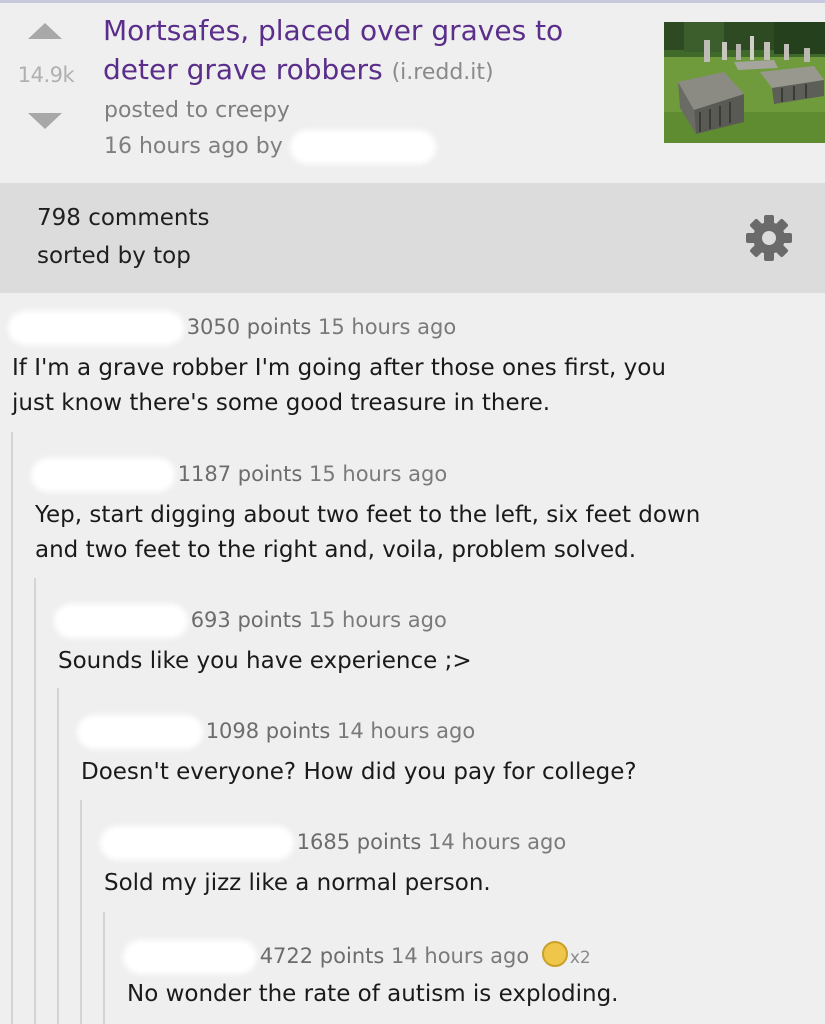 The height and width of the screenshot is (1024, 825). What do you see at coordinates (442, 72) in the screenshot?
I see `post-domain: (i.redd.it)` at bounding box center [442, 72].